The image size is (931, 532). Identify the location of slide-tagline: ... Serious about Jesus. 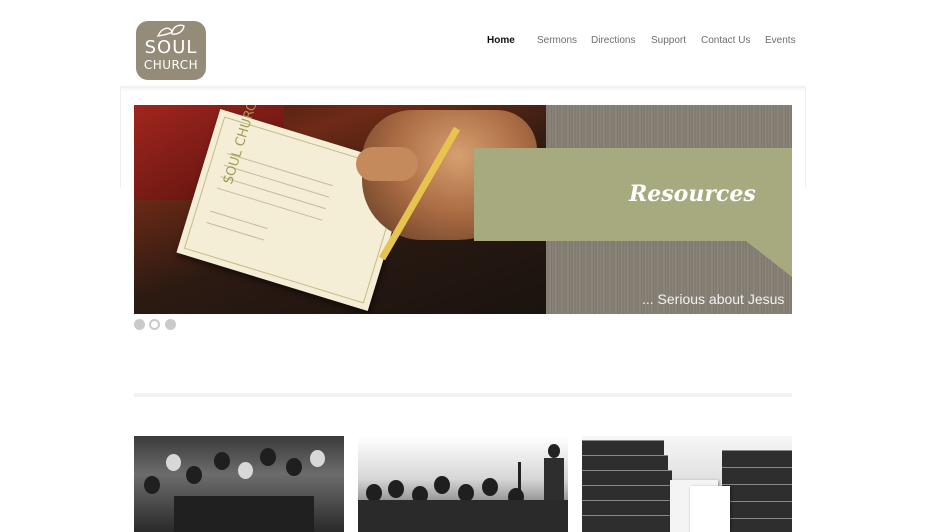
(713, 299).